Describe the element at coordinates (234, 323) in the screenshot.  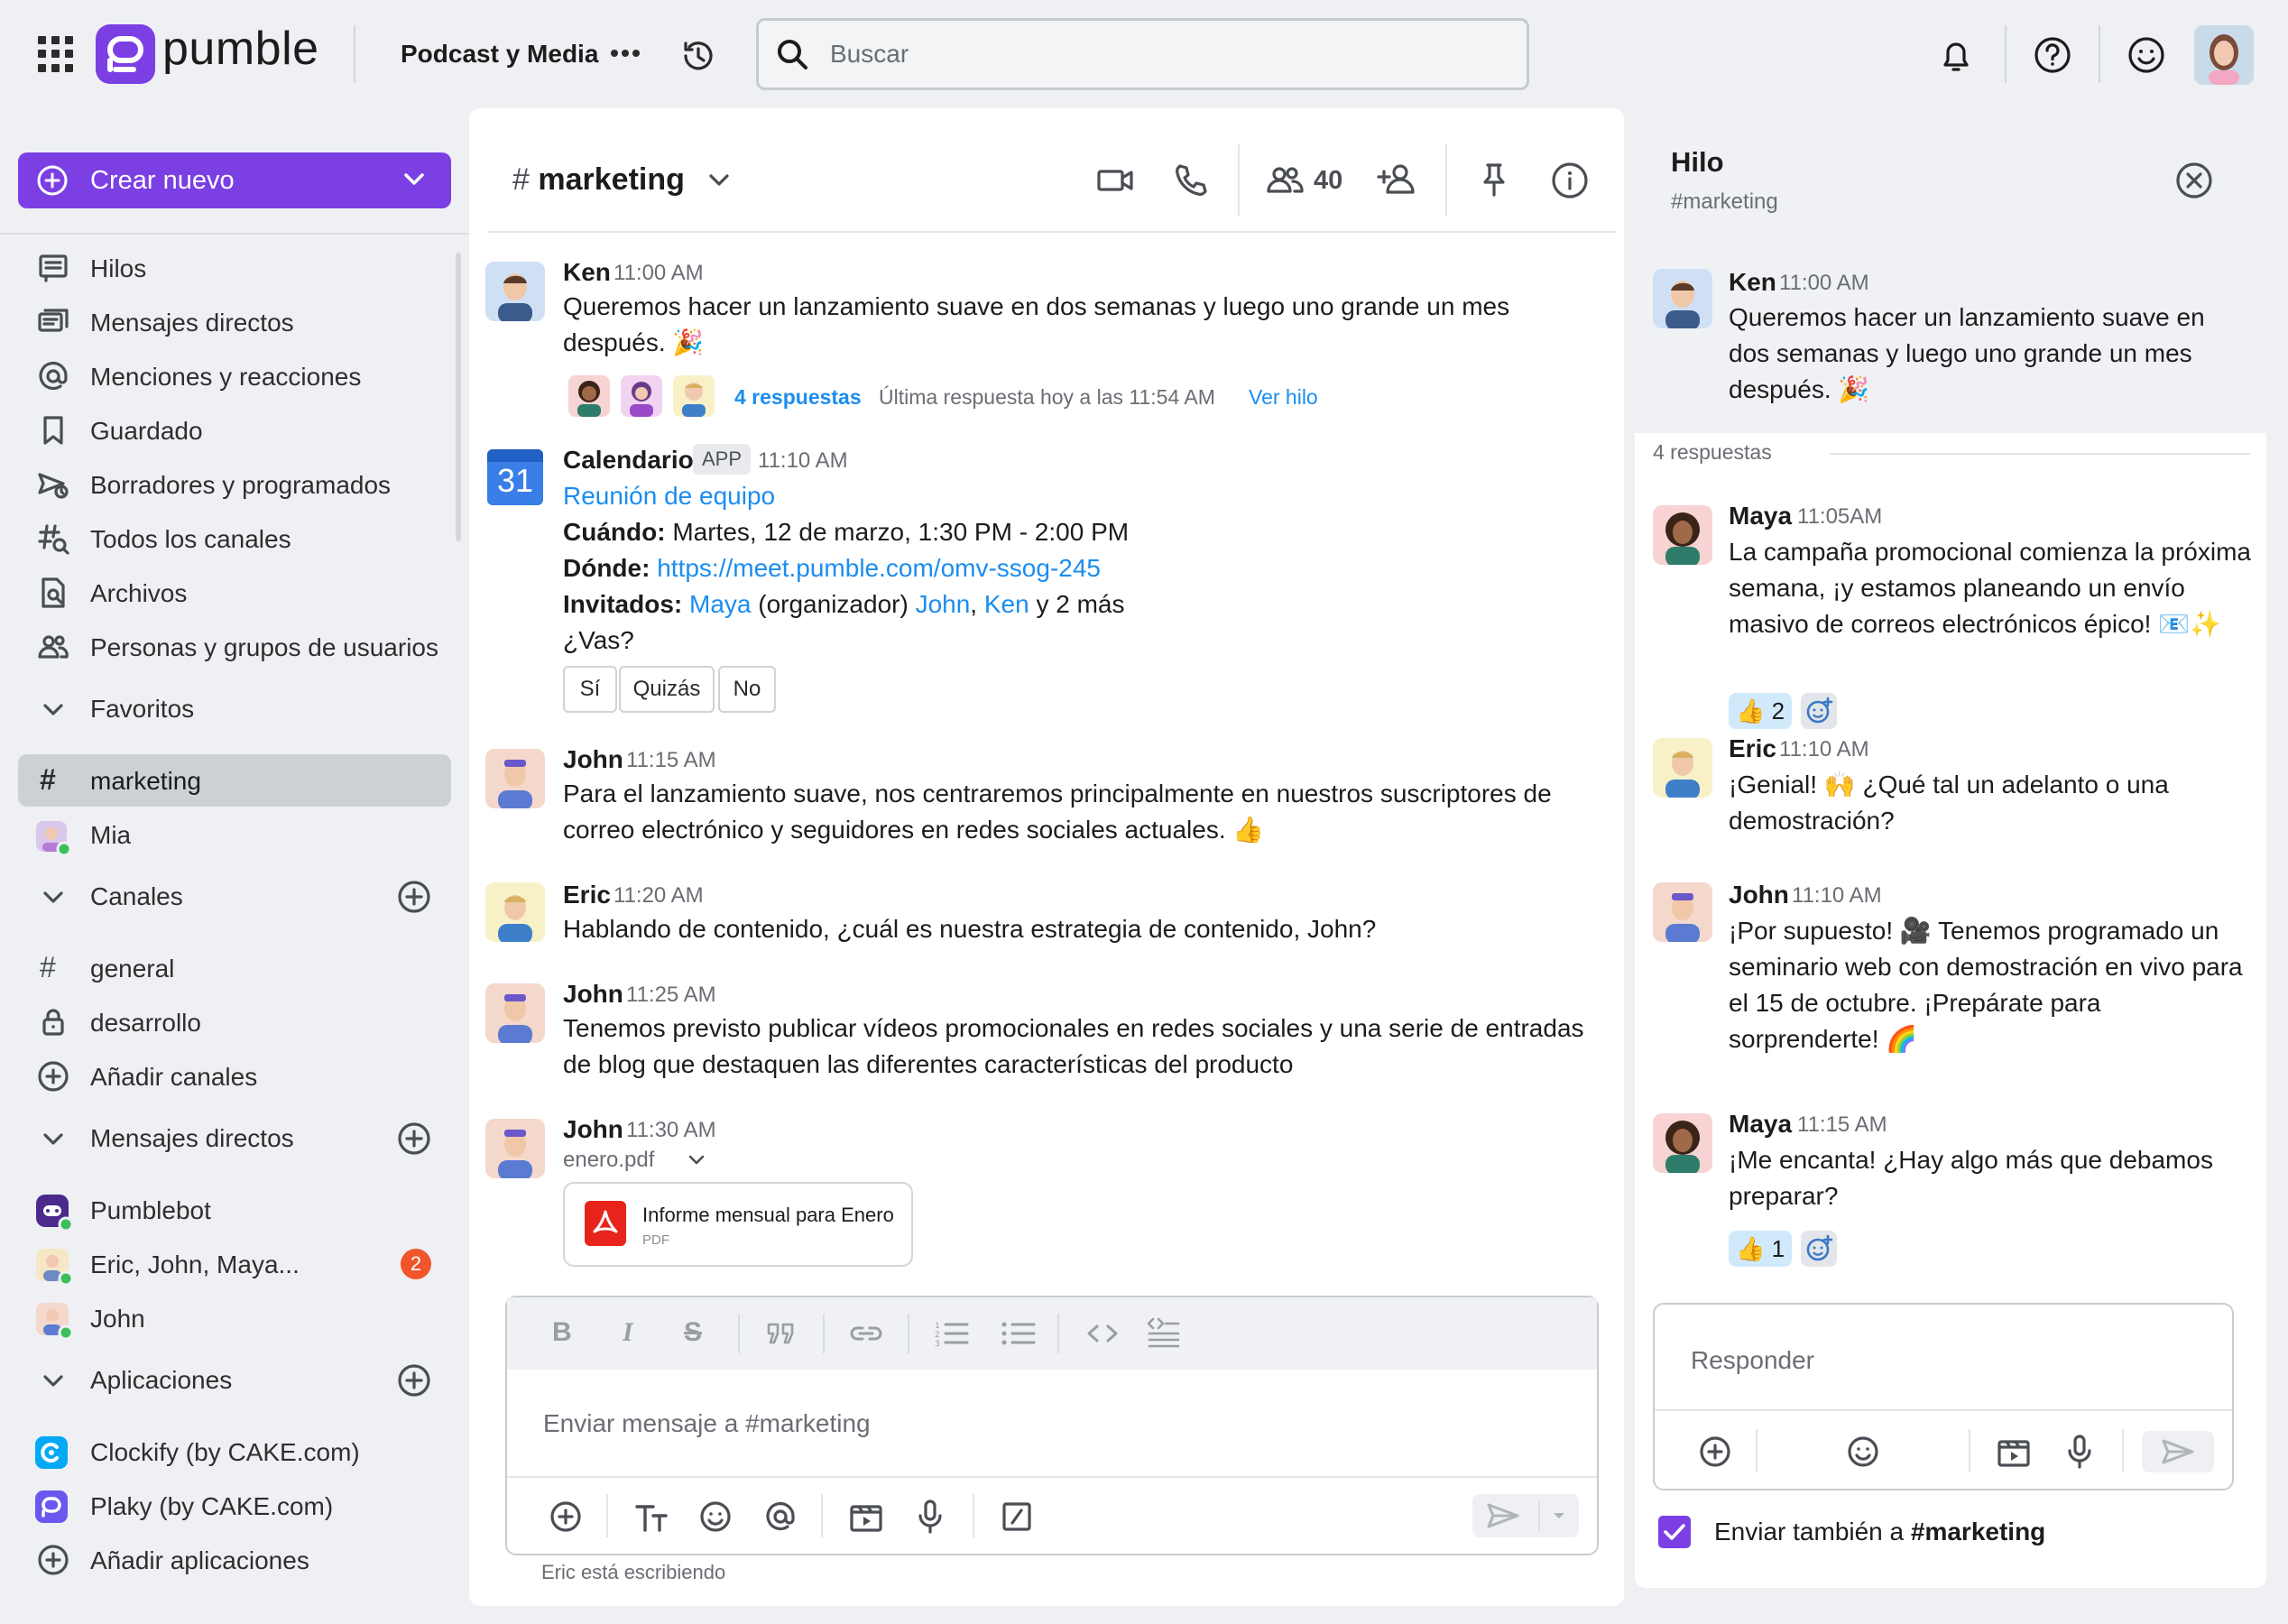
I see `sidebar-item-direct-messages: Mensajes directos` at that location.